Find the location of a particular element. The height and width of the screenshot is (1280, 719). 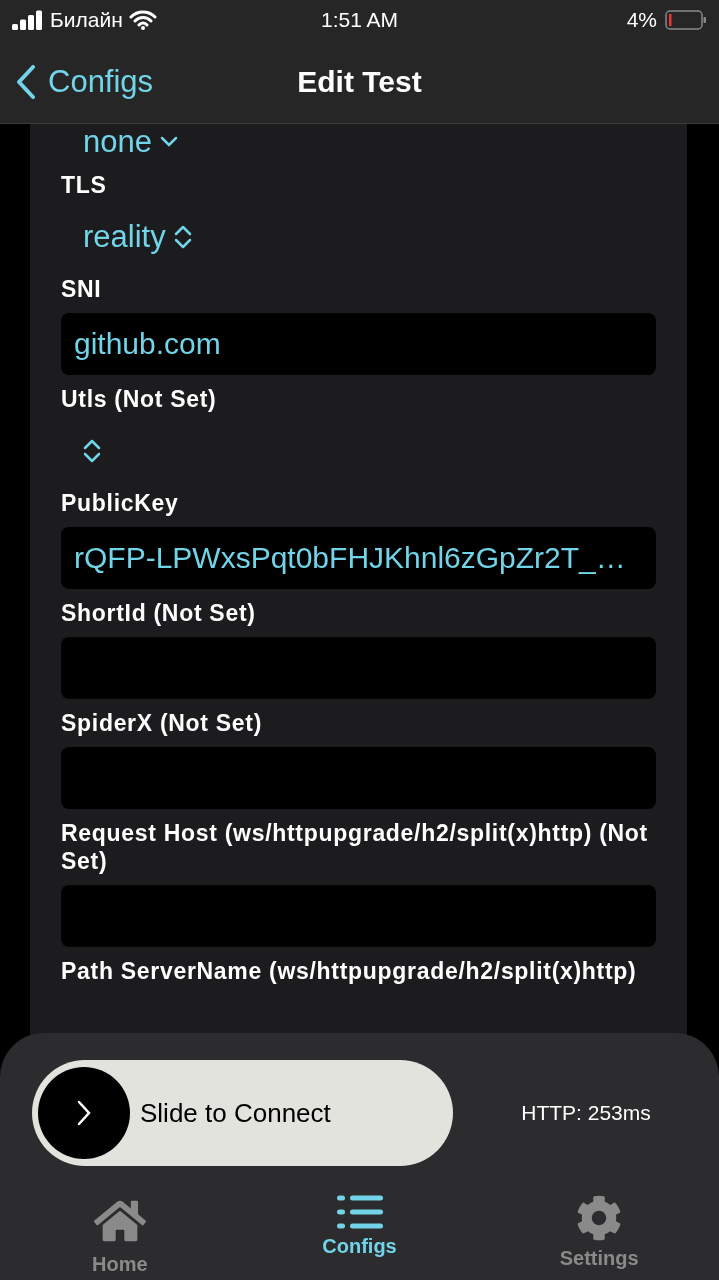

slide-to-connect-slider: Slide to Connect is located at coordinates (242, 1113).